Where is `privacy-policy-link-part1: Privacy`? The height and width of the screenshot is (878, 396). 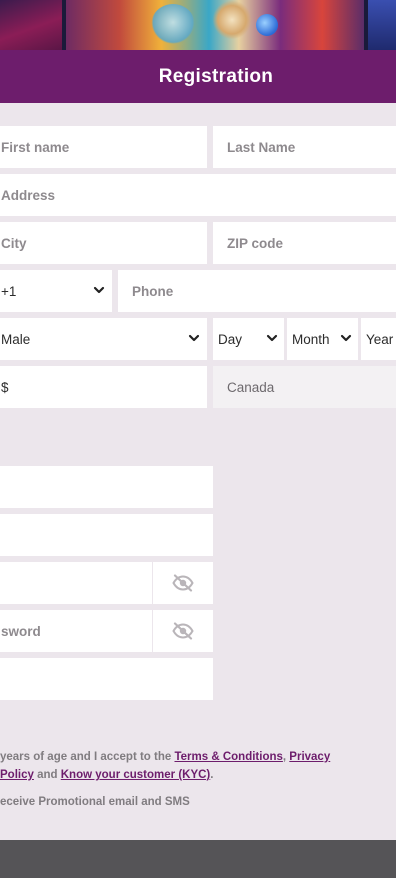 privacy-policy-link-part1: Privacy is located at coordinates (309, 757).